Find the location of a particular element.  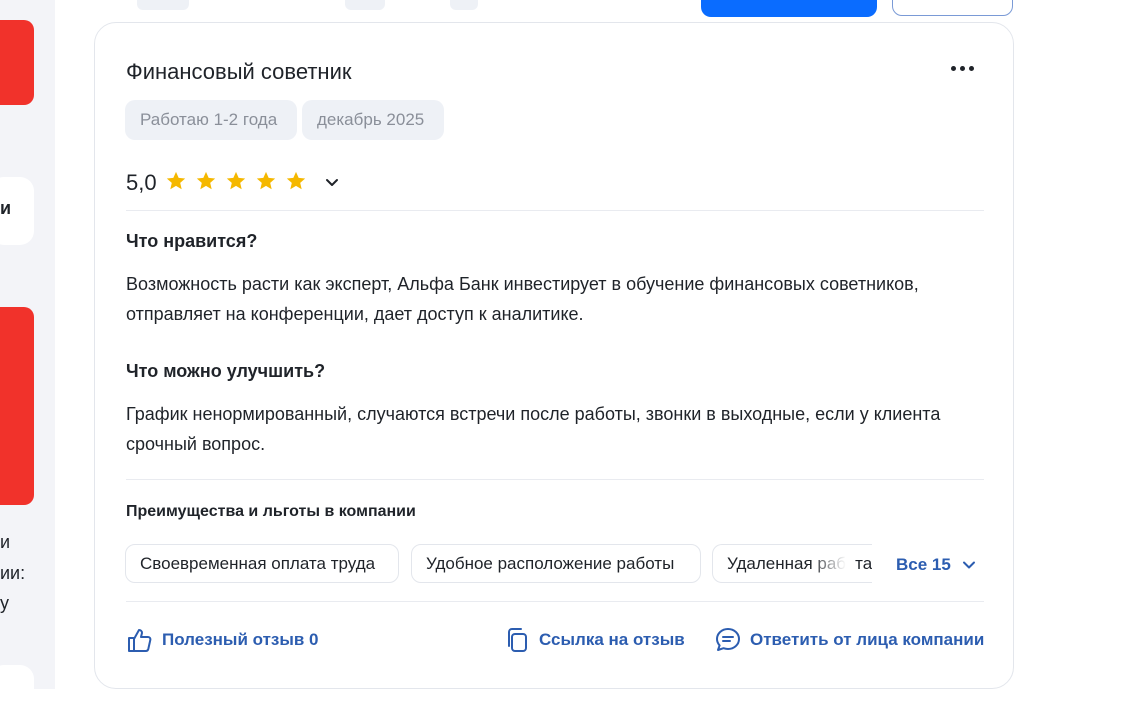

show-all-benefits-button: Все 15 is located at coordinates (936, 565).